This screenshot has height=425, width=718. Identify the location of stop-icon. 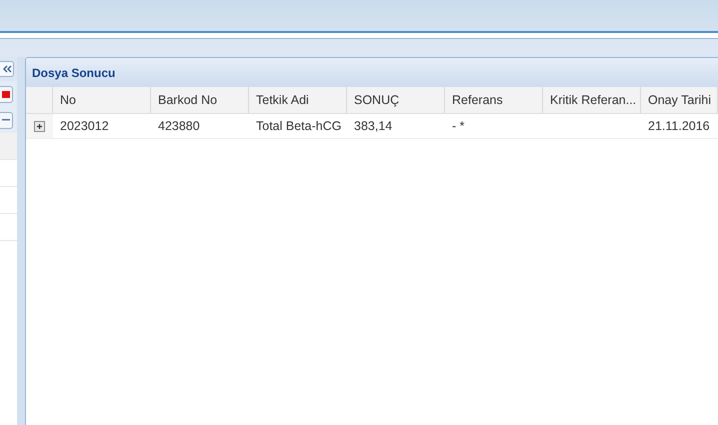
(6, 94).